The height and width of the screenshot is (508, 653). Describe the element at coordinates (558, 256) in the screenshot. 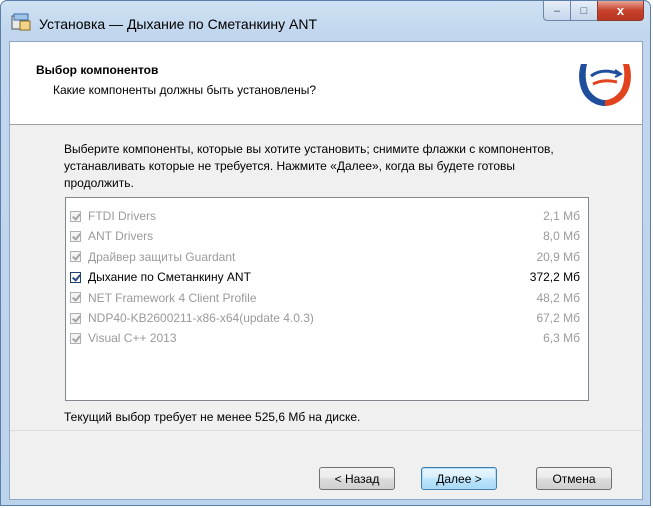

I see `component-size: 20,9 Мб` at that location.